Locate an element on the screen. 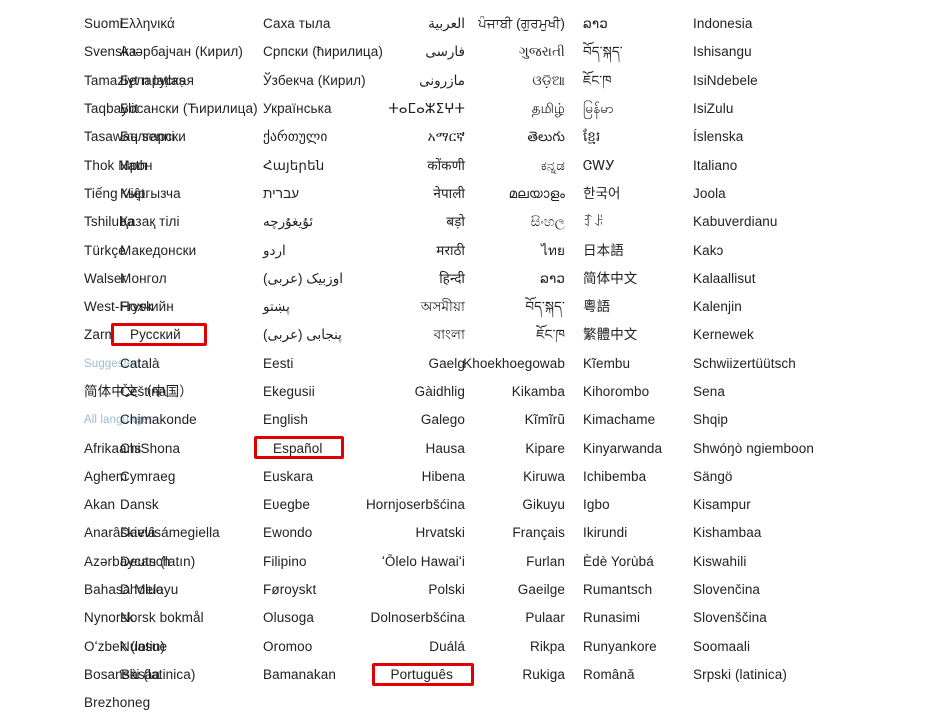  language-option: Македонски is located at coordinates (191, 250).